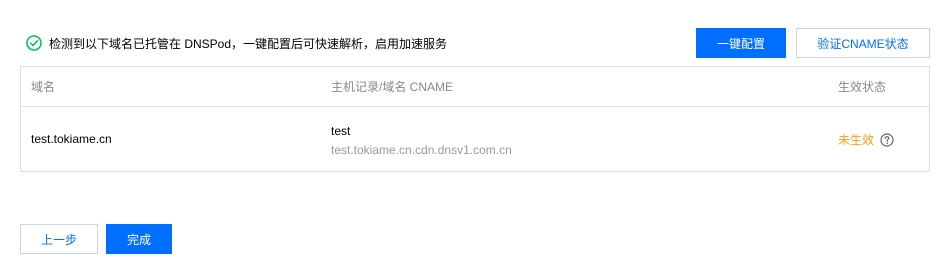  What do you see at coordinates (59, 239) in the screenshot?
I see `prev-step-button: 上一步` at bounding box center [59, 239].